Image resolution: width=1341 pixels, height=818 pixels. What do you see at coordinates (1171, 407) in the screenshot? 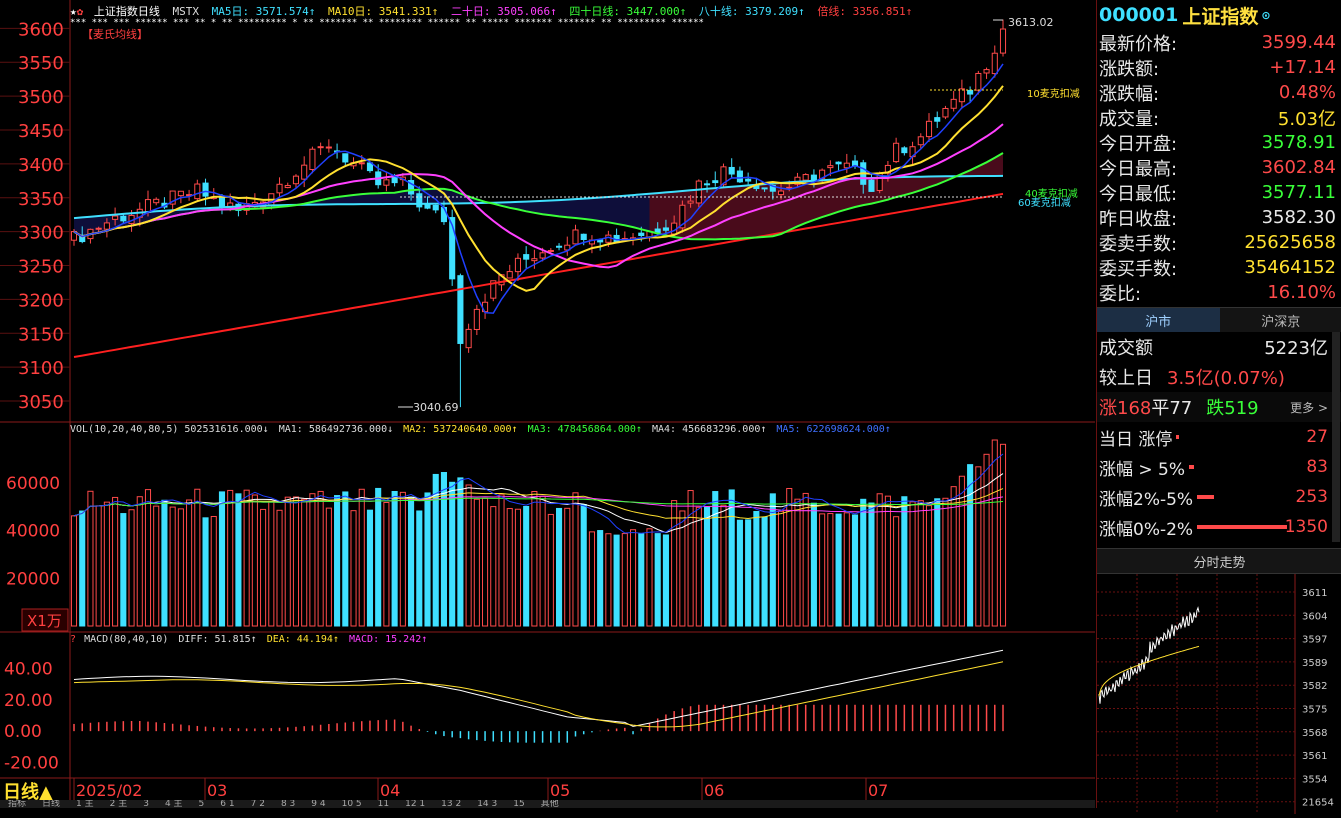
I see `flat-count: 平77` at bounding box center [1171, 407].